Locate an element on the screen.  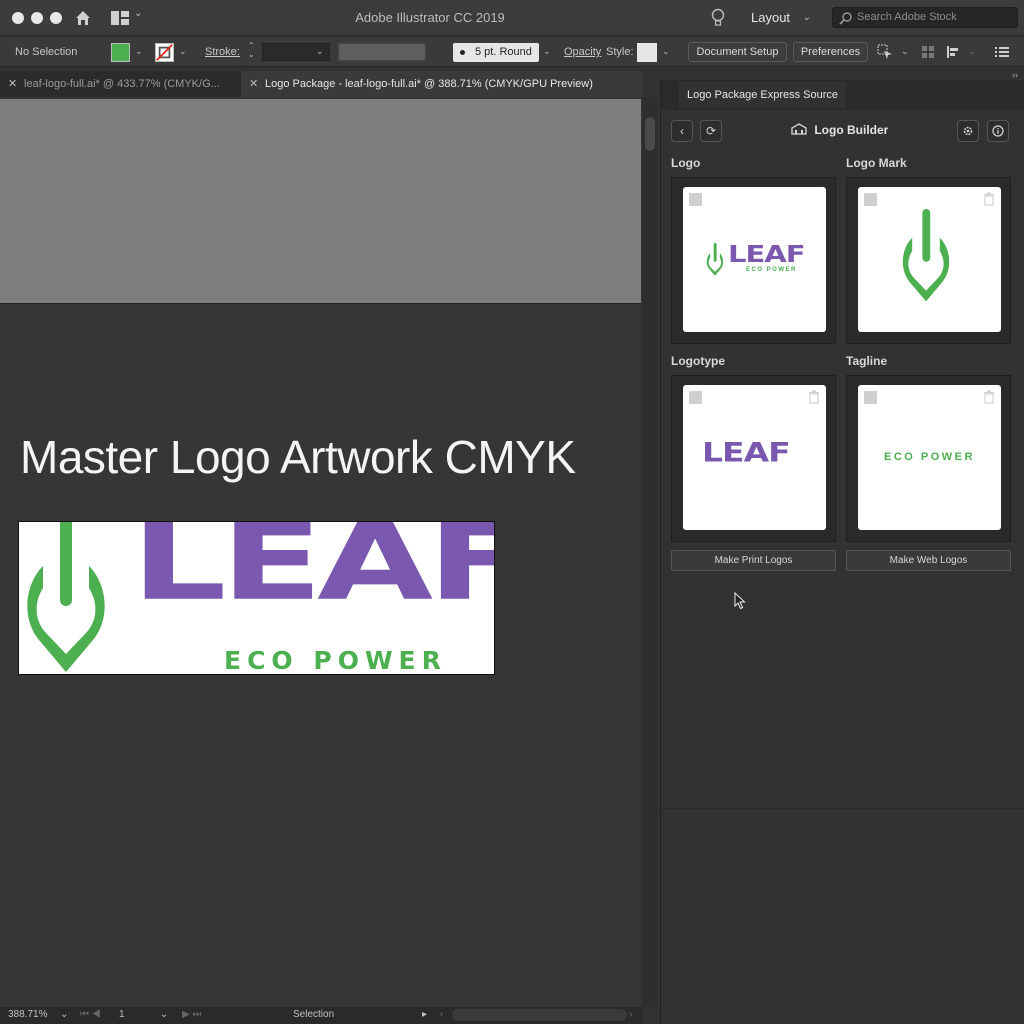
logo-builder-title: Logo Builder is located at coordinates (839, 130).